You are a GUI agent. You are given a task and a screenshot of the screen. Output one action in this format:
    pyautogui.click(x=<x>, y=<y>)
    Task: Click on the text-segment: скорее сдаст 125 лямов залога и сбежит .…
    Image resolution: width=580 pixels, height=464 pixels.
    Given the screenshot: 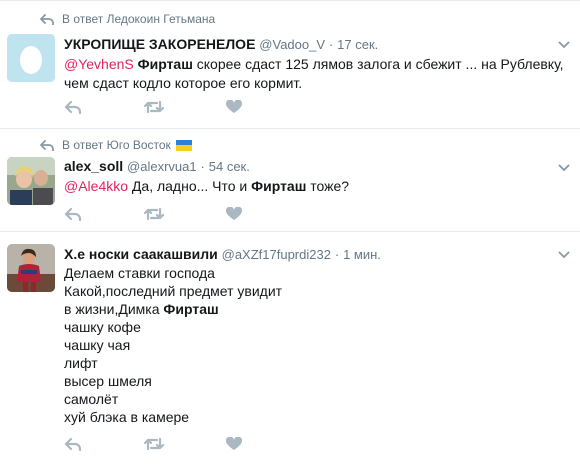 What is the action you would take?
    pyautogui.click(x=378, y=64)
    